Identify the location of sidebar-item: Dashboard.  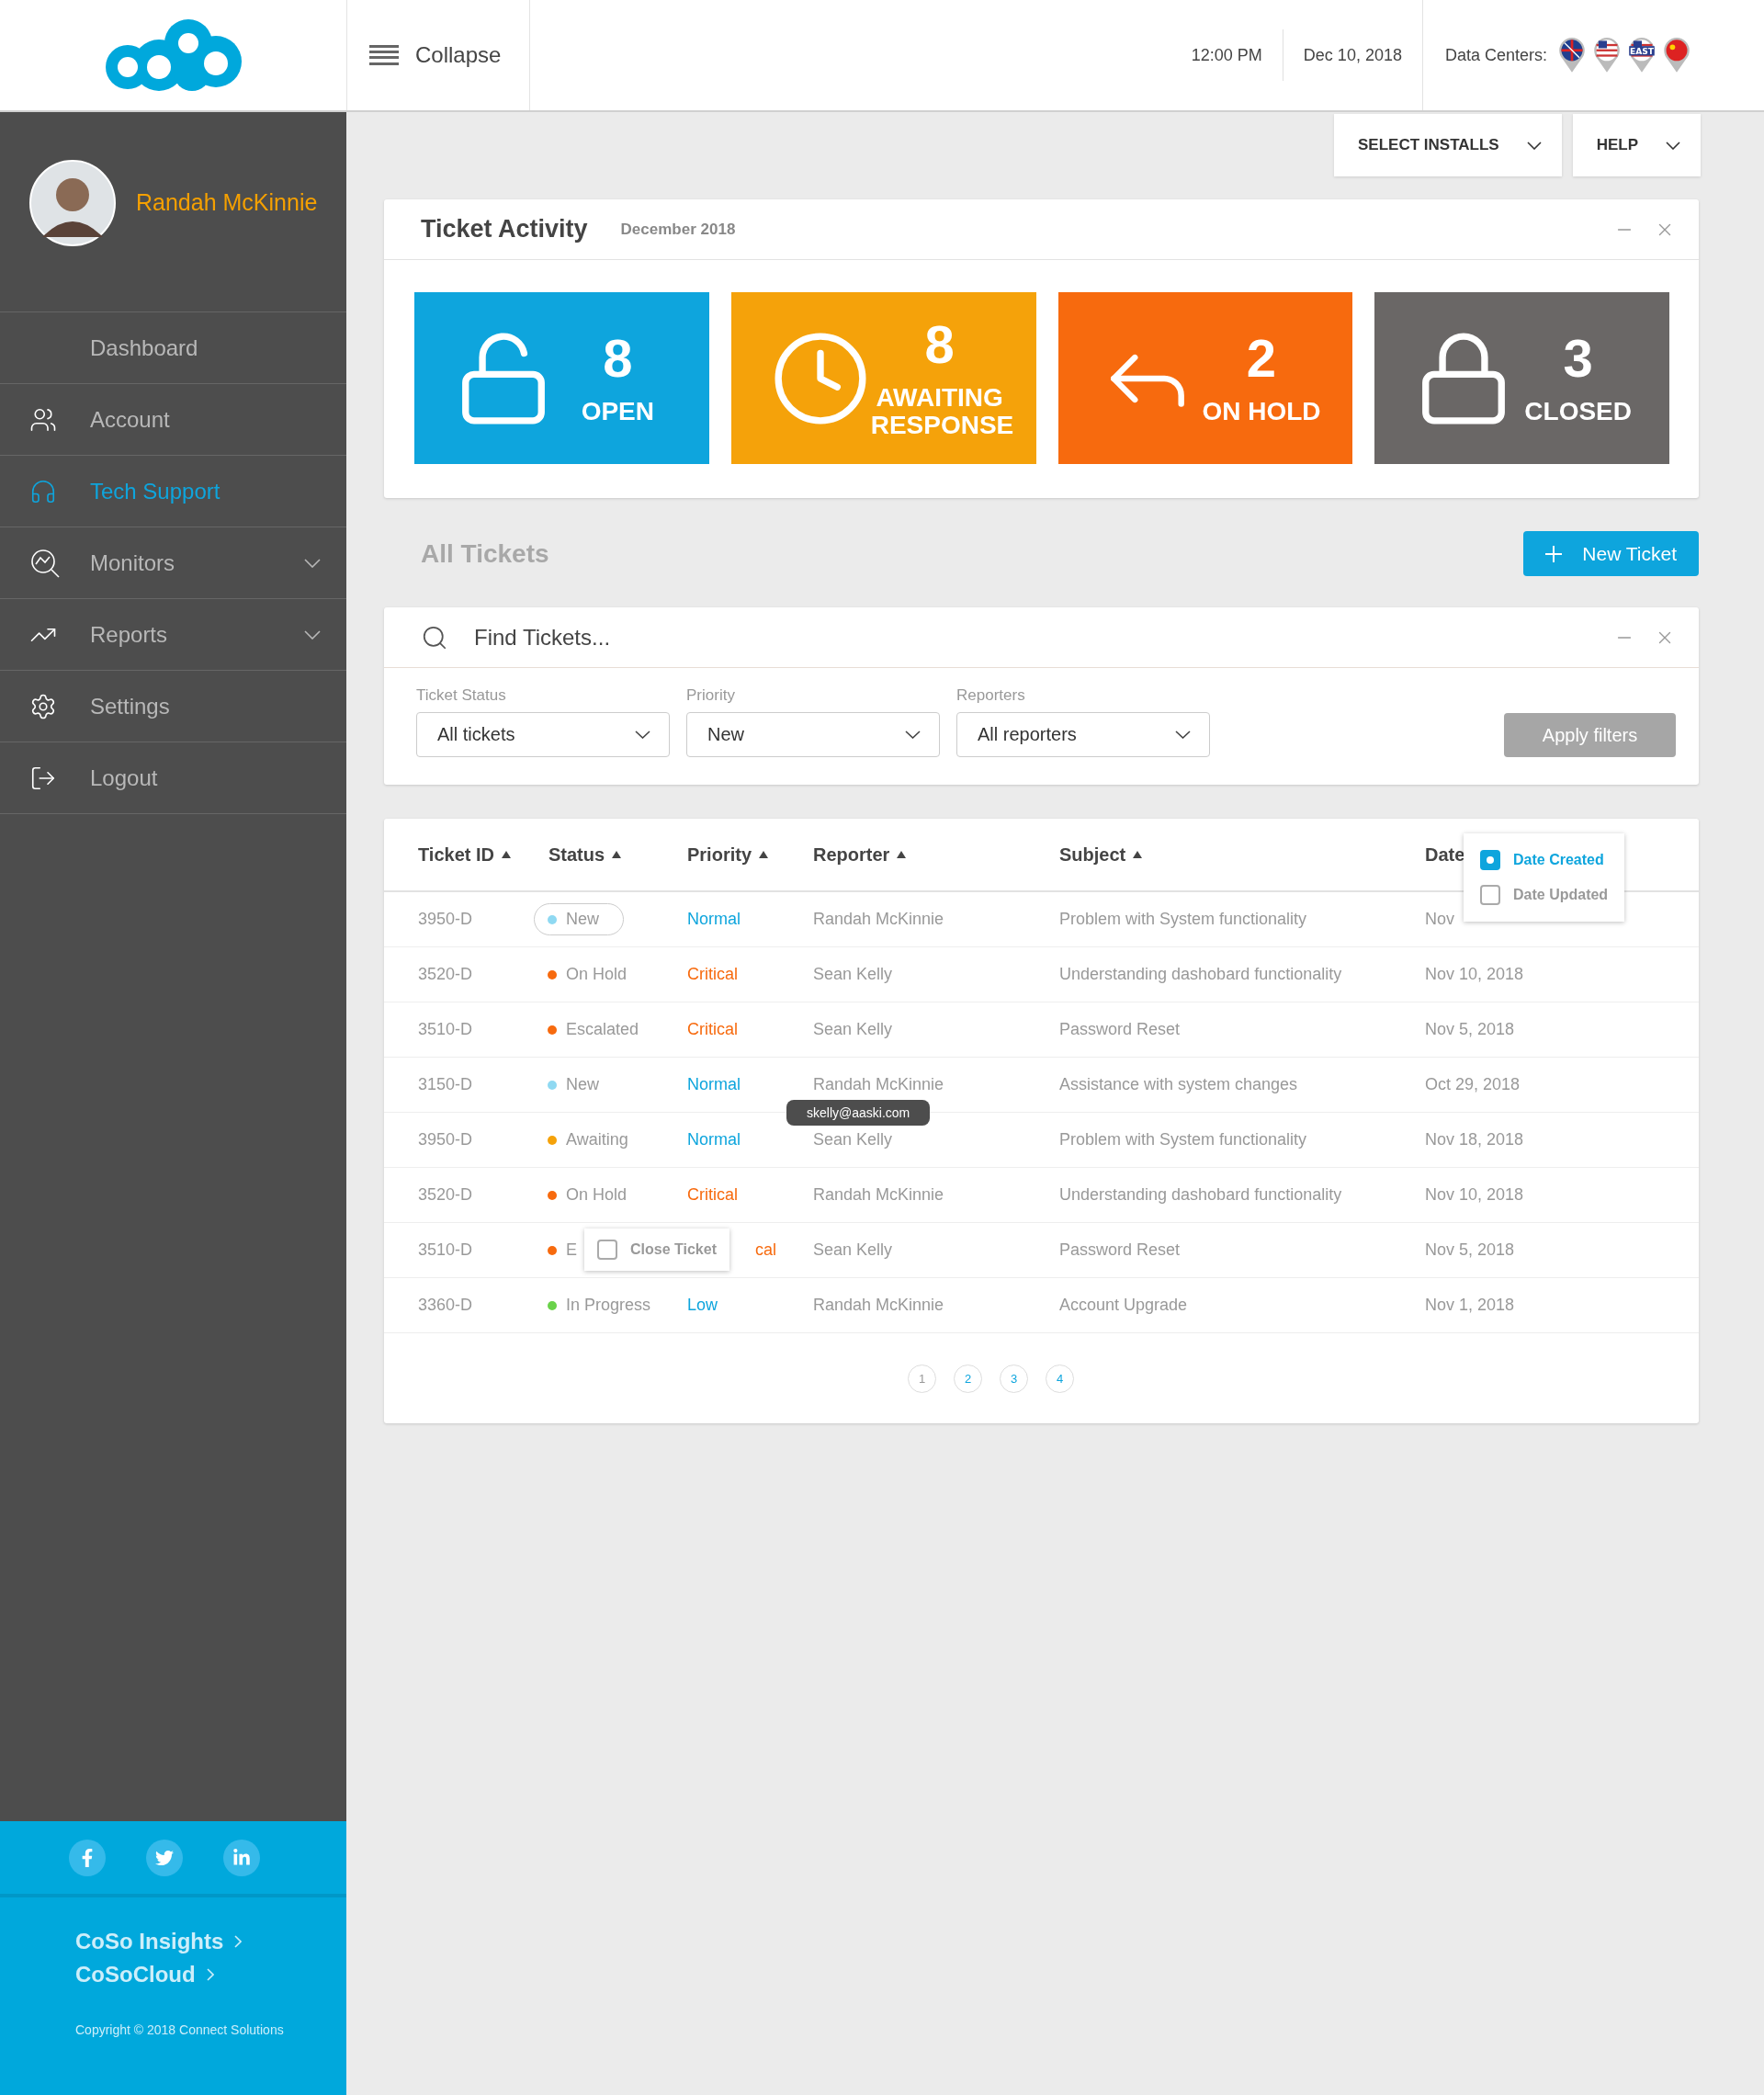
(173, 348).